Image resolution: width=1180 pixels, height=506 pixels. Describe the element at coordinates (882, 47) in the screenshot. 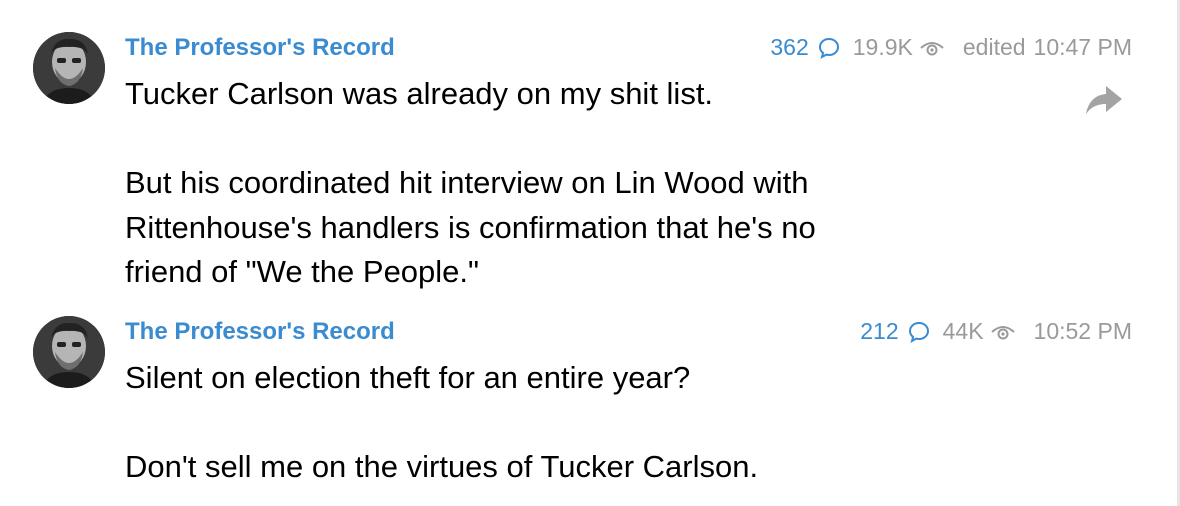

I see `view-count: 19.9K` at that location.